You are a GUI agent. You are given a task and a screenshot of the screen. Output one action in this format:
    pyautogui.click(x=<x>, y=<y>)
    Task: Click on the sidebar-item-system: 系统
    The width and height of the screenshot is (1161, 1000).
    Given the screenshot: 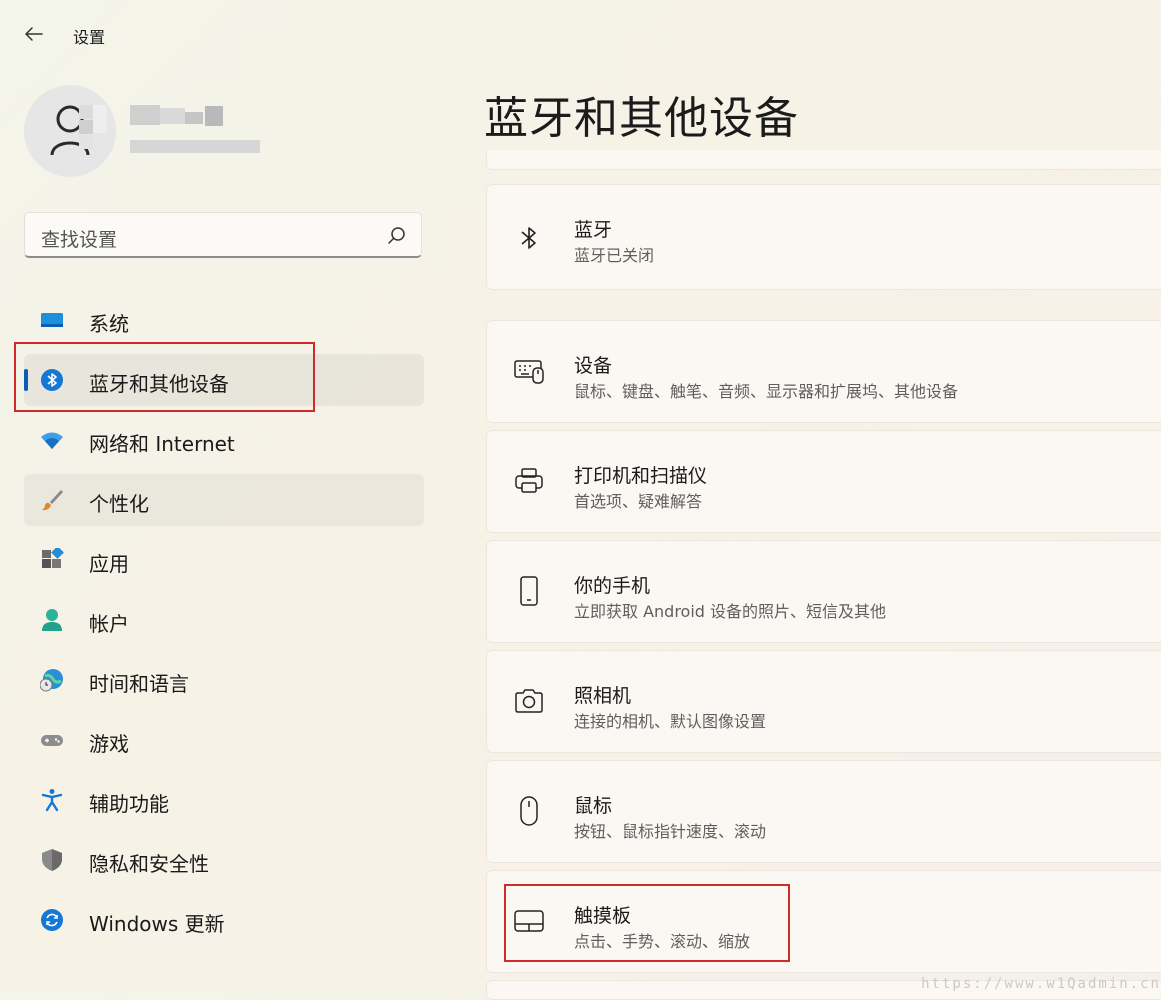 What is the action you would take?
    pyautogui.click(x=224, y=320)
    